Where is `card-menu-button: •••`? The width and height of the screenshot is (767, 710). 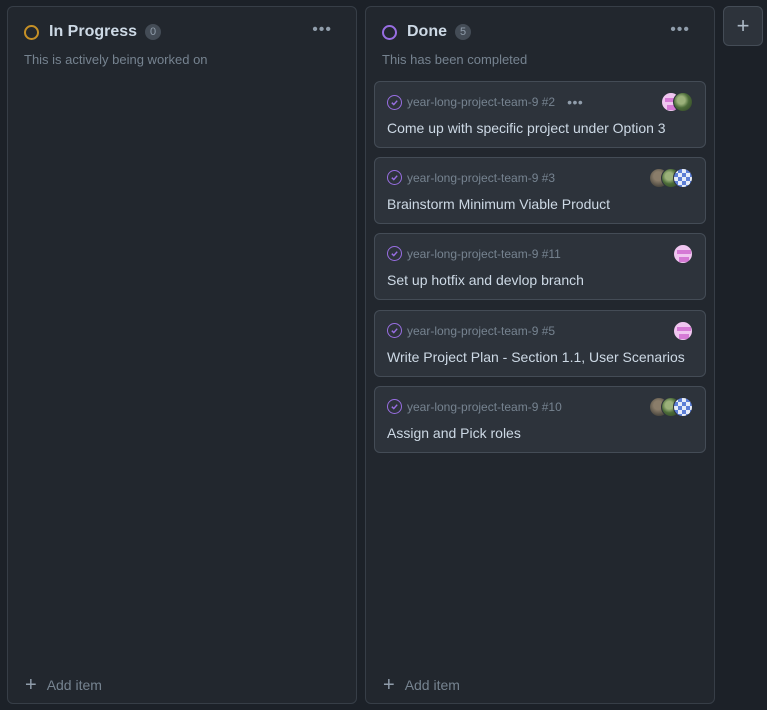 card-menu-button: ••• is located at coordinates (575, 102).